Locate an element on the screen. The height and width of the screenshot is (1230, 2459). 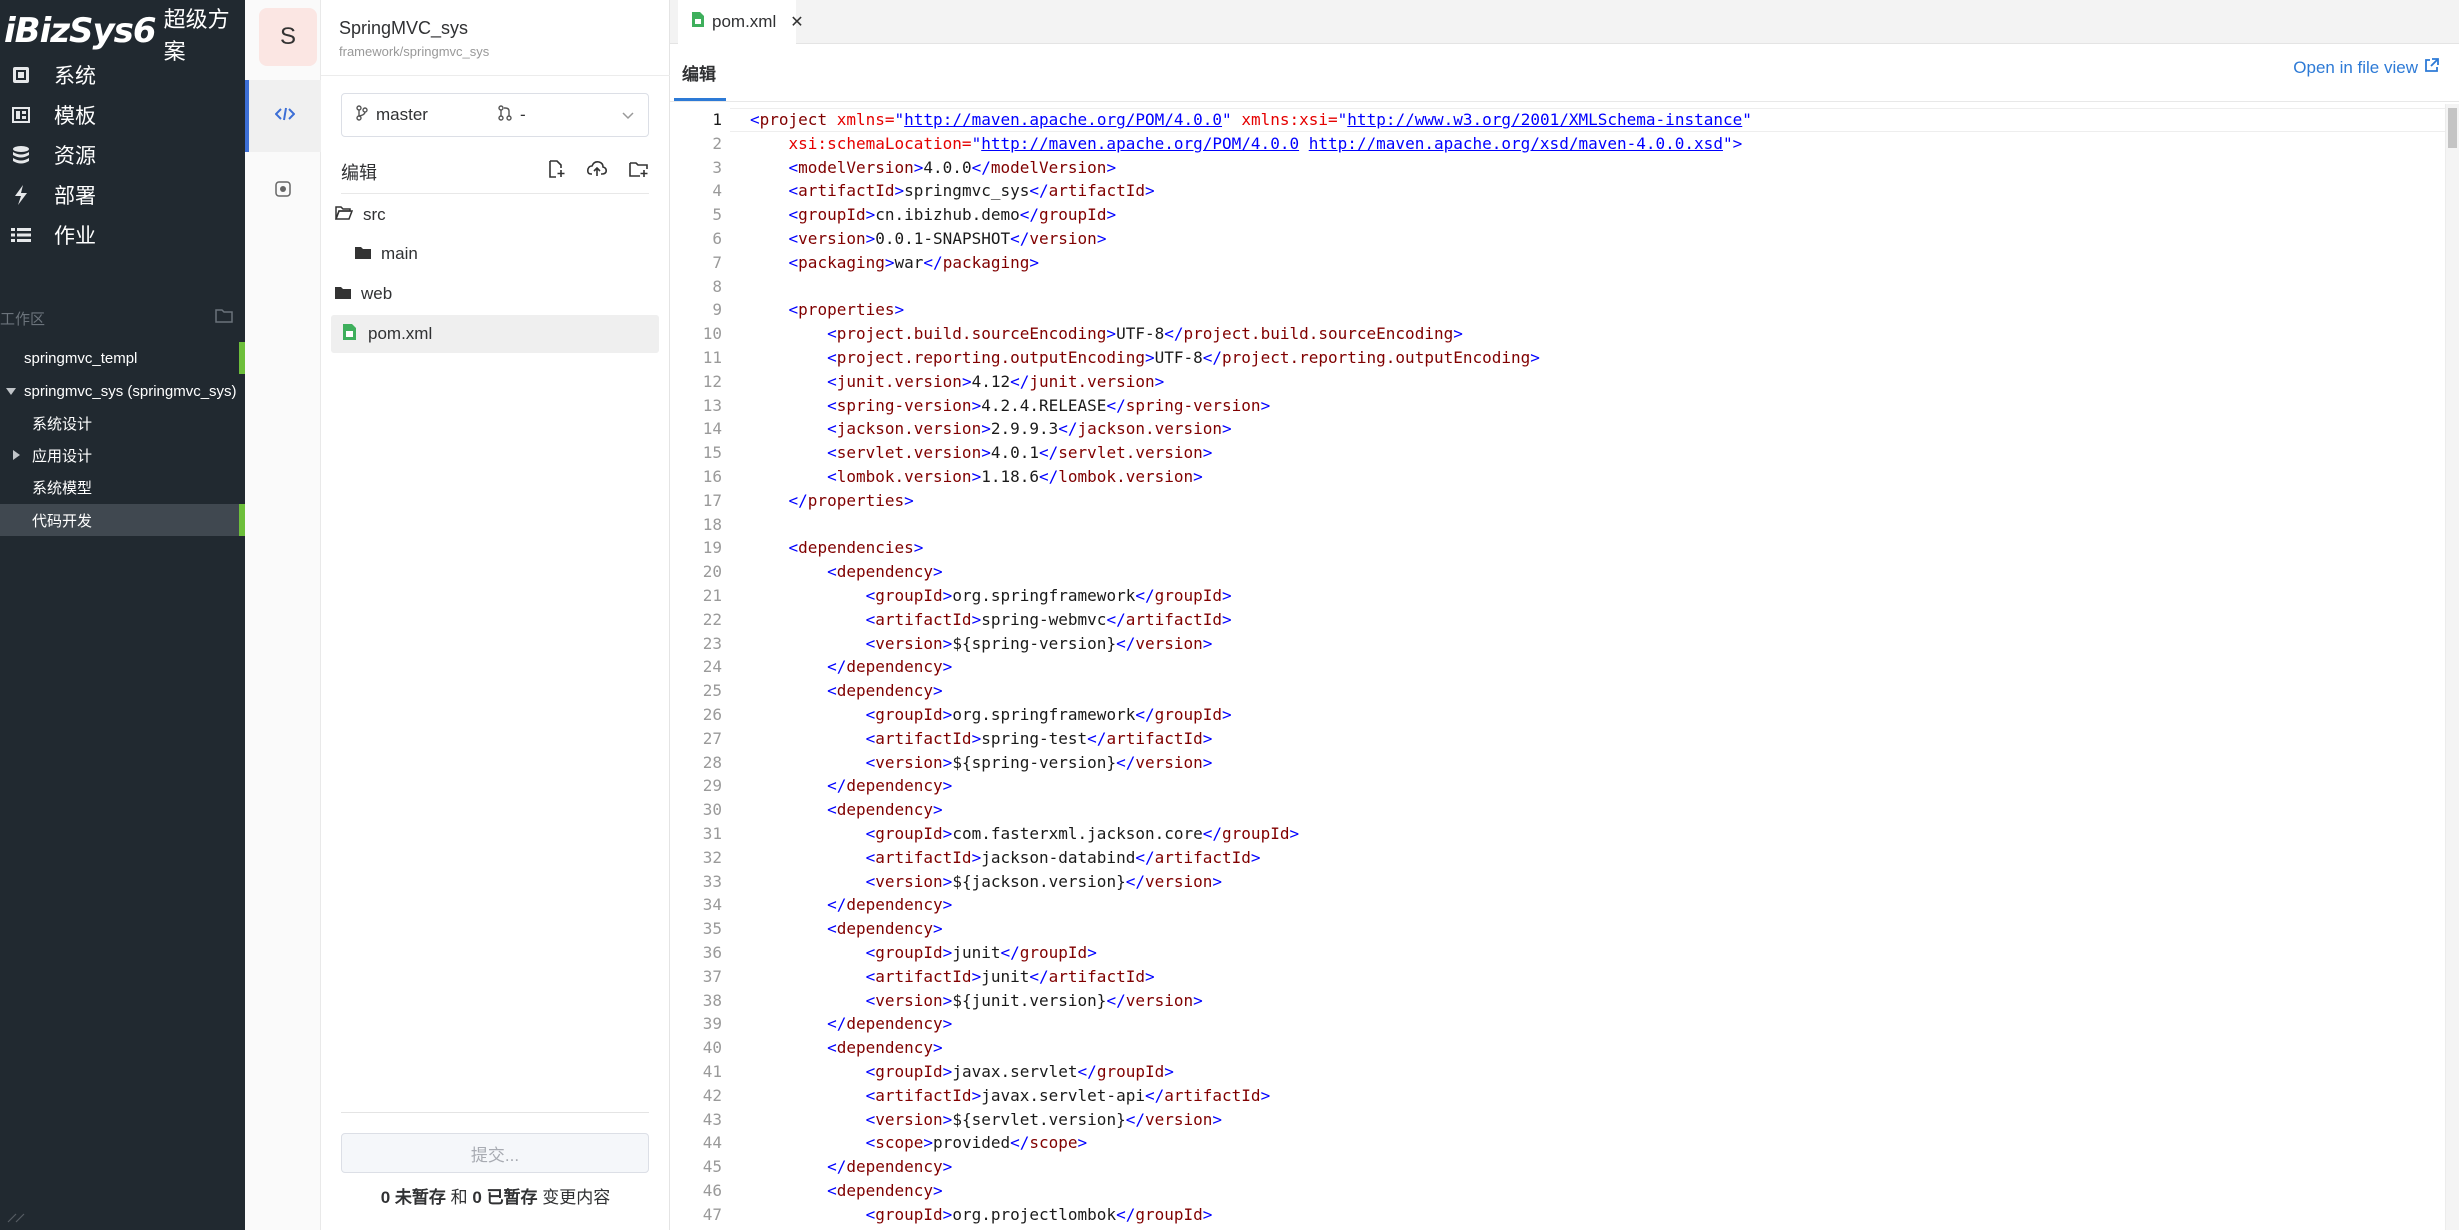
code-line: 46 <dependency> is located at coordinates (1557, 1191).